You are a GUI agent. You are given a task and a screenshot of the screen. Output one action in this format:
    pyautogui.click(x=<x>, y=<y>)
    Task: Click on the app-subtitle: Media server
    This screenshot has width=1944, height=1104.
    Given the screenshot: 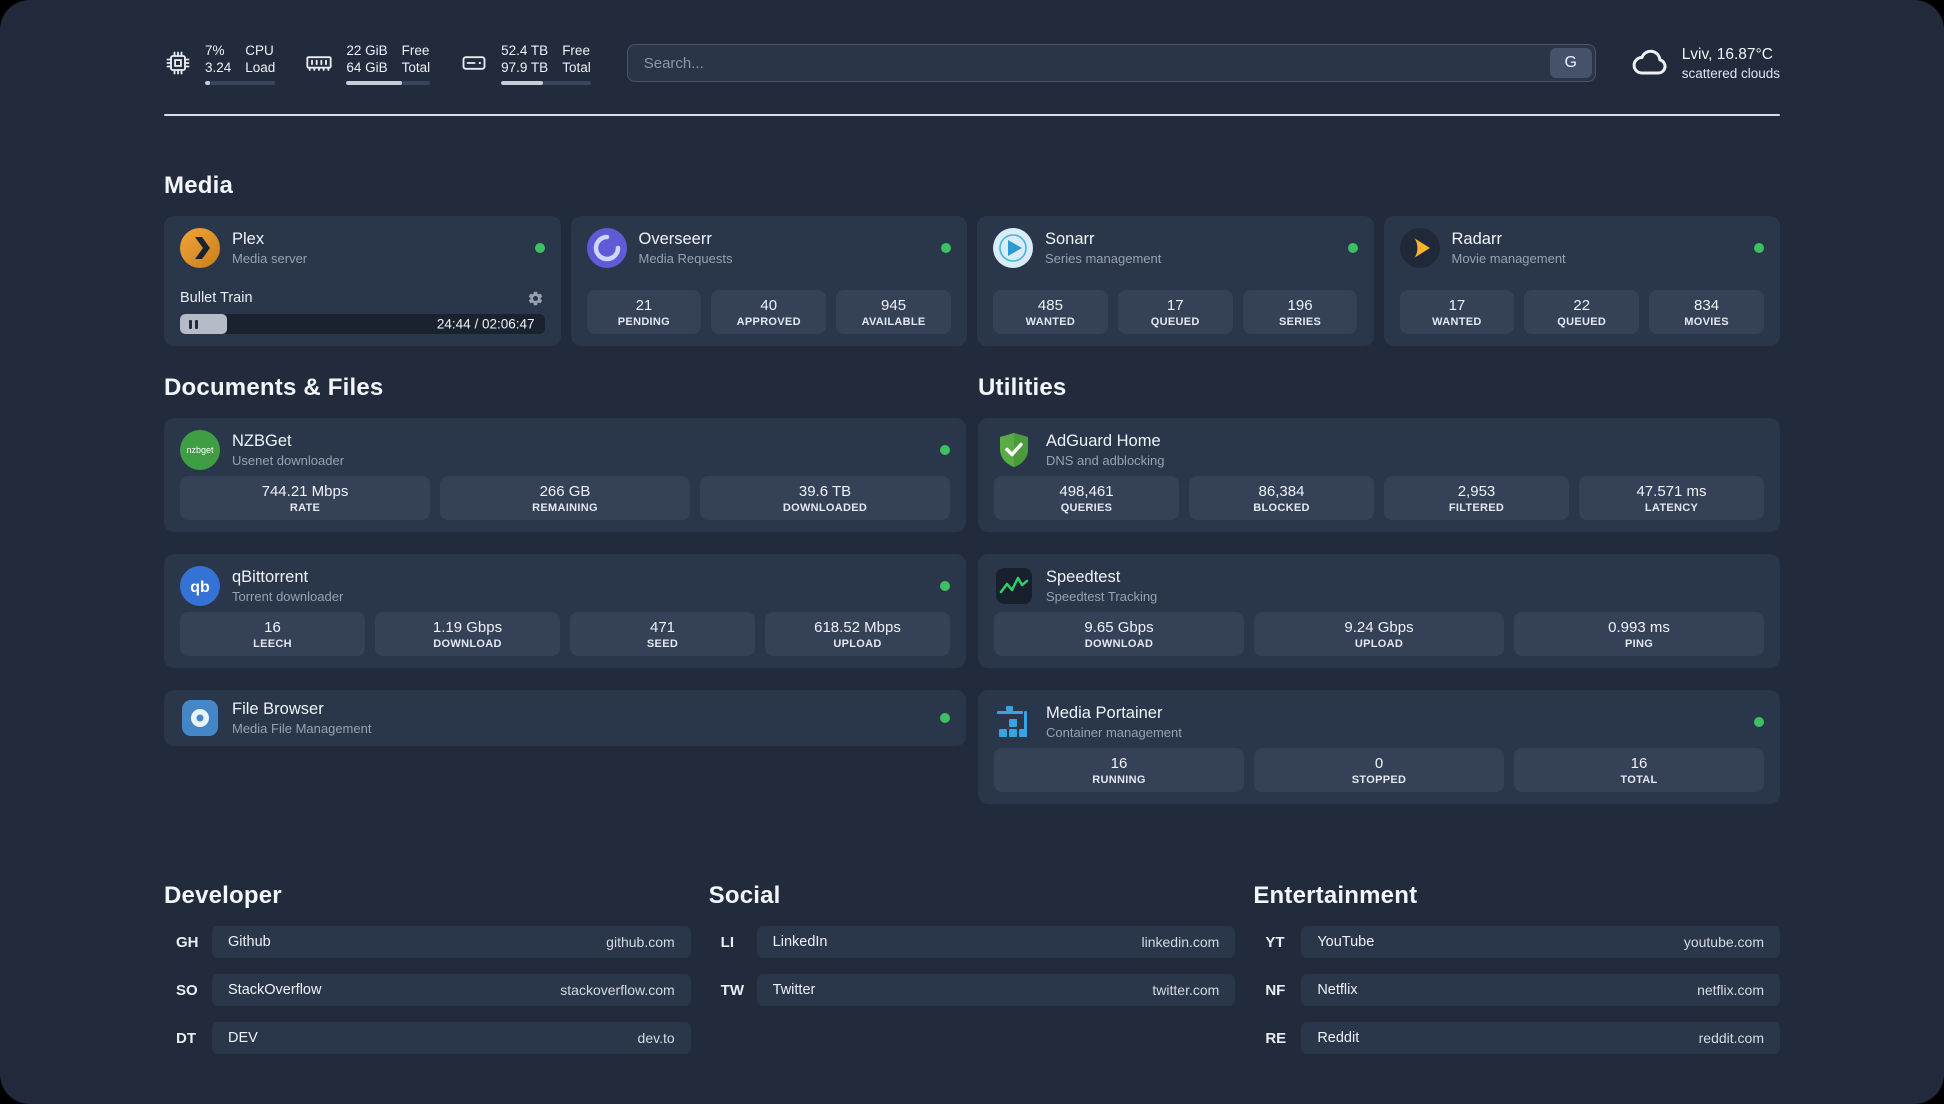 What is the action you would take?
    pyautogui.click(x=270, y=258)
    